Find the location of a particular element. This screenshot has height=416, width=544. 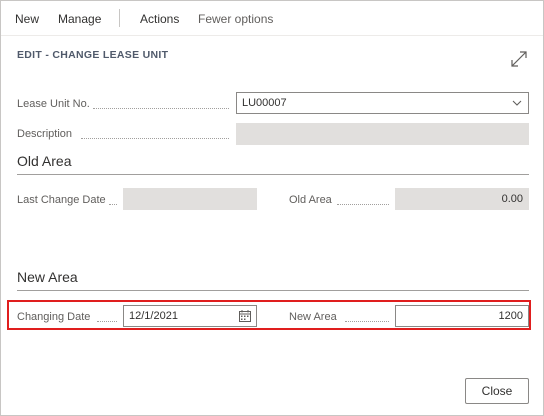

new-button: New is located at coordinates (27, 19).